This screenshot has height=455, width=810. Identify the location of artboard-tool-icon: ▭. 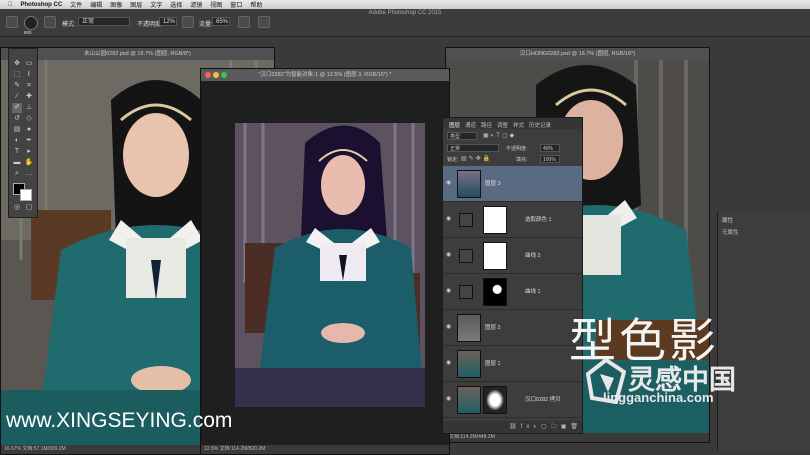
(29, 64).